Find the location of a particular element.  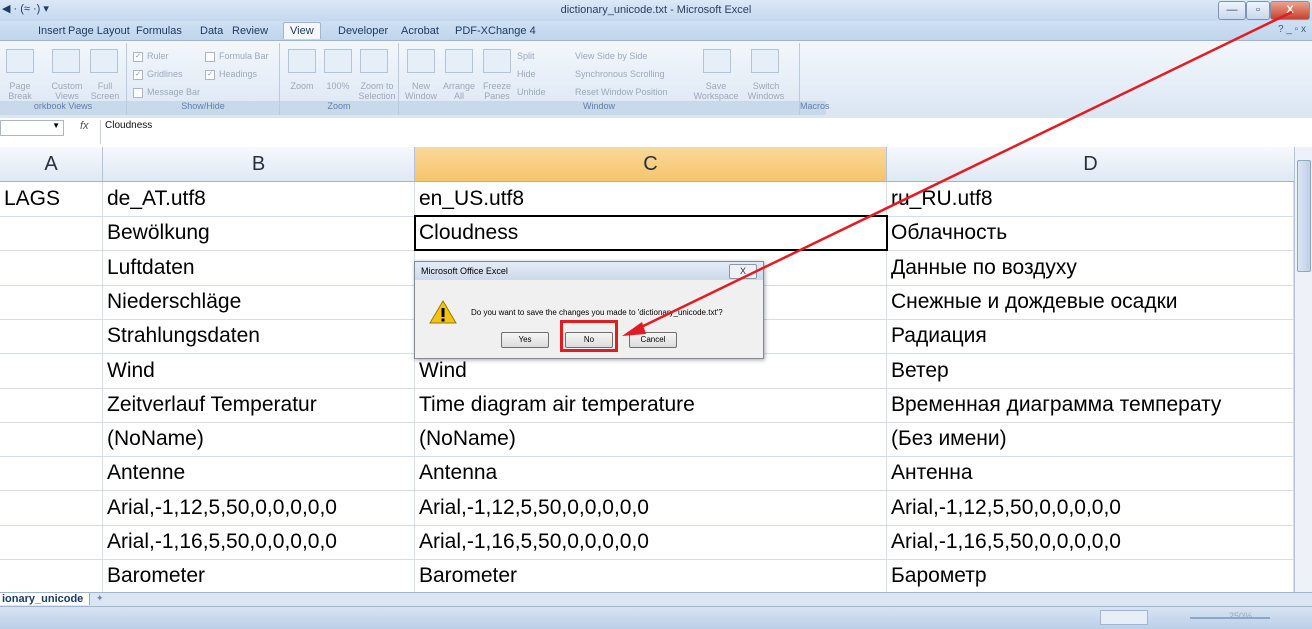

cell-d8: (Без имени) is located at coordinates (1090, 439).